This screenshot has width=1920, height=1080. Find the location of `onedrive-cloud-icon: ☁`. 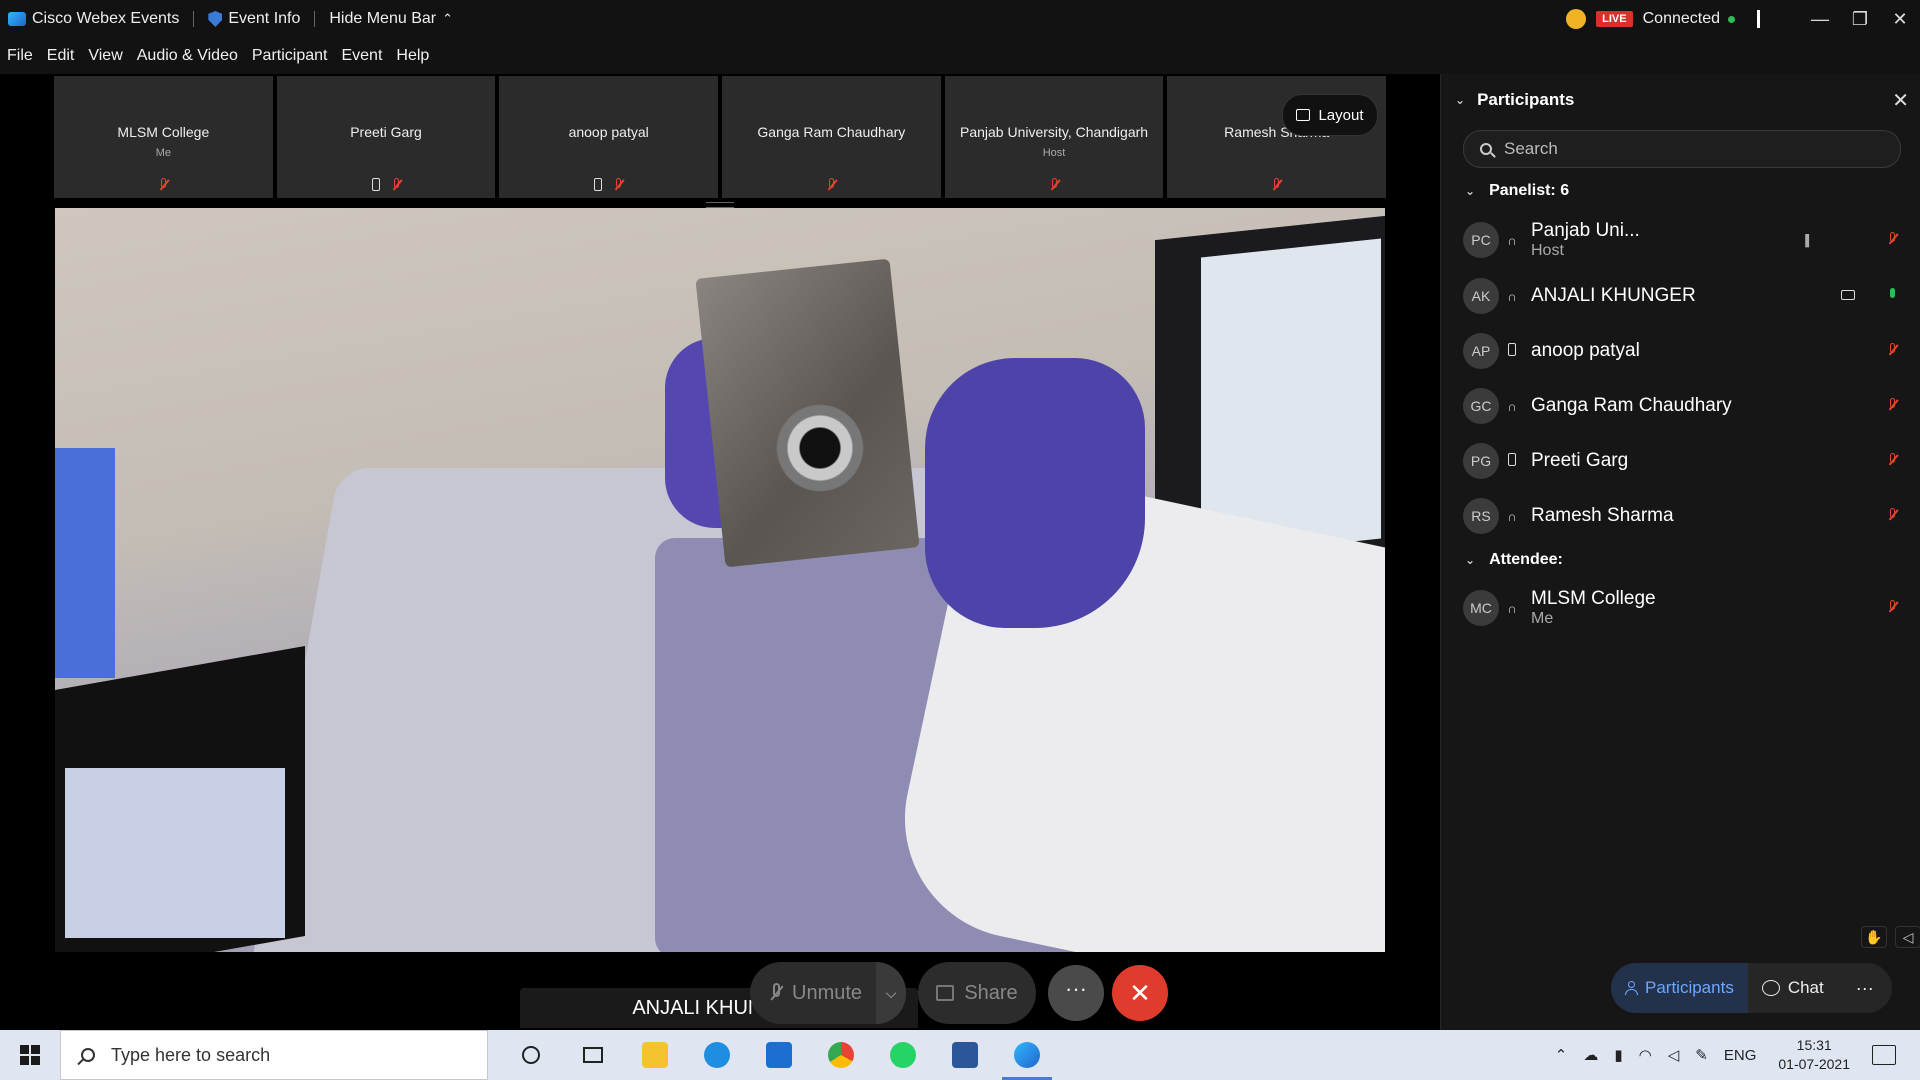

onedrive-cloud-icon: ☁ is located at coordinates (1590, 1055).